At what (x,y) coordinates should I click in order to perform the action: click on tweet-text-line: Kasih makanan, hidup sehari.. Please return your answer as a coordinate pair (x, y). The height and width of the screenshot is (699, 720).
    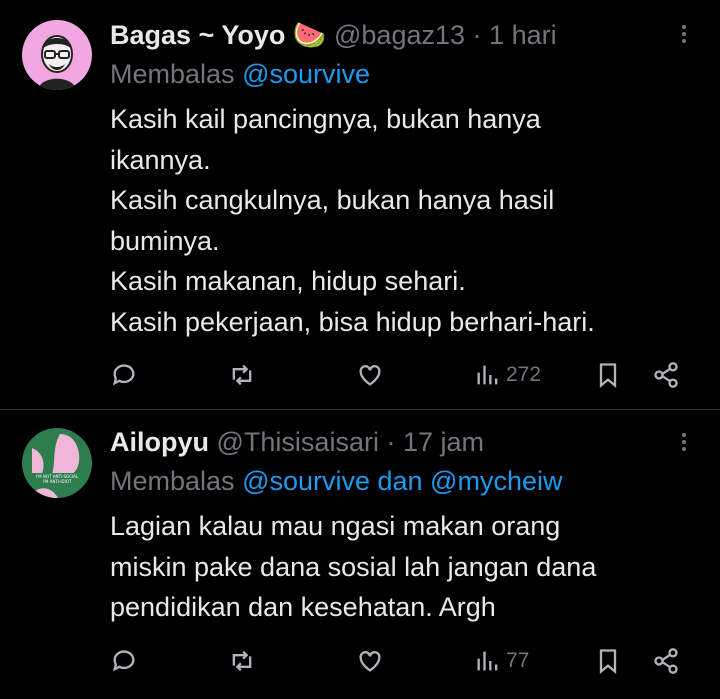
    Looking at the image, I should click on (288, 281).